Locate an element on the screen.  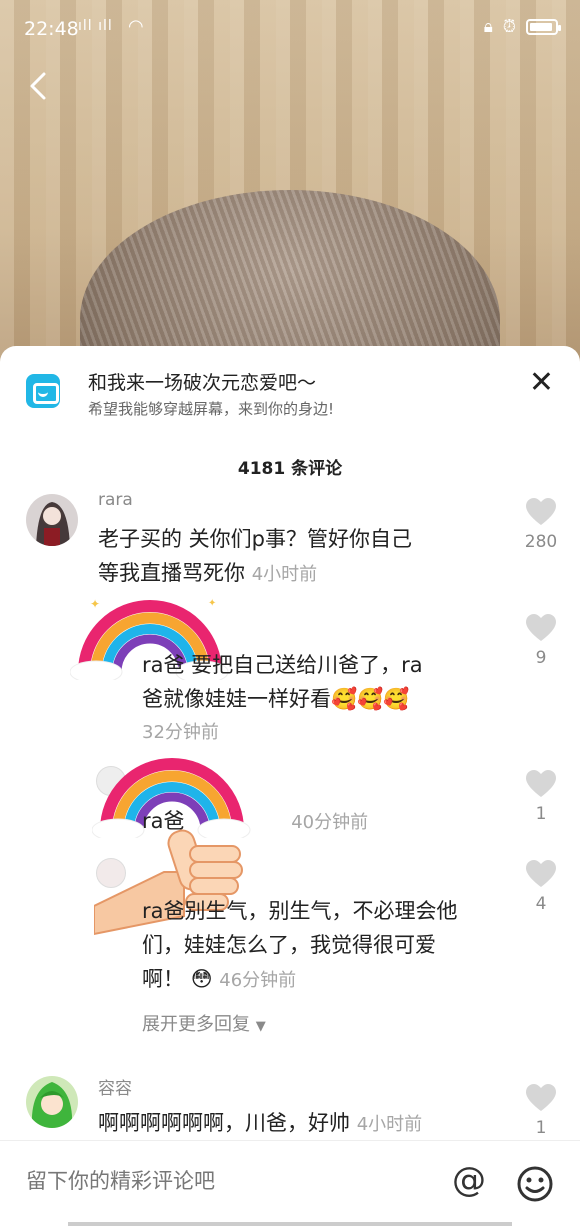
caret-down-icon: ▼ is located at coordinates (260, 1026).